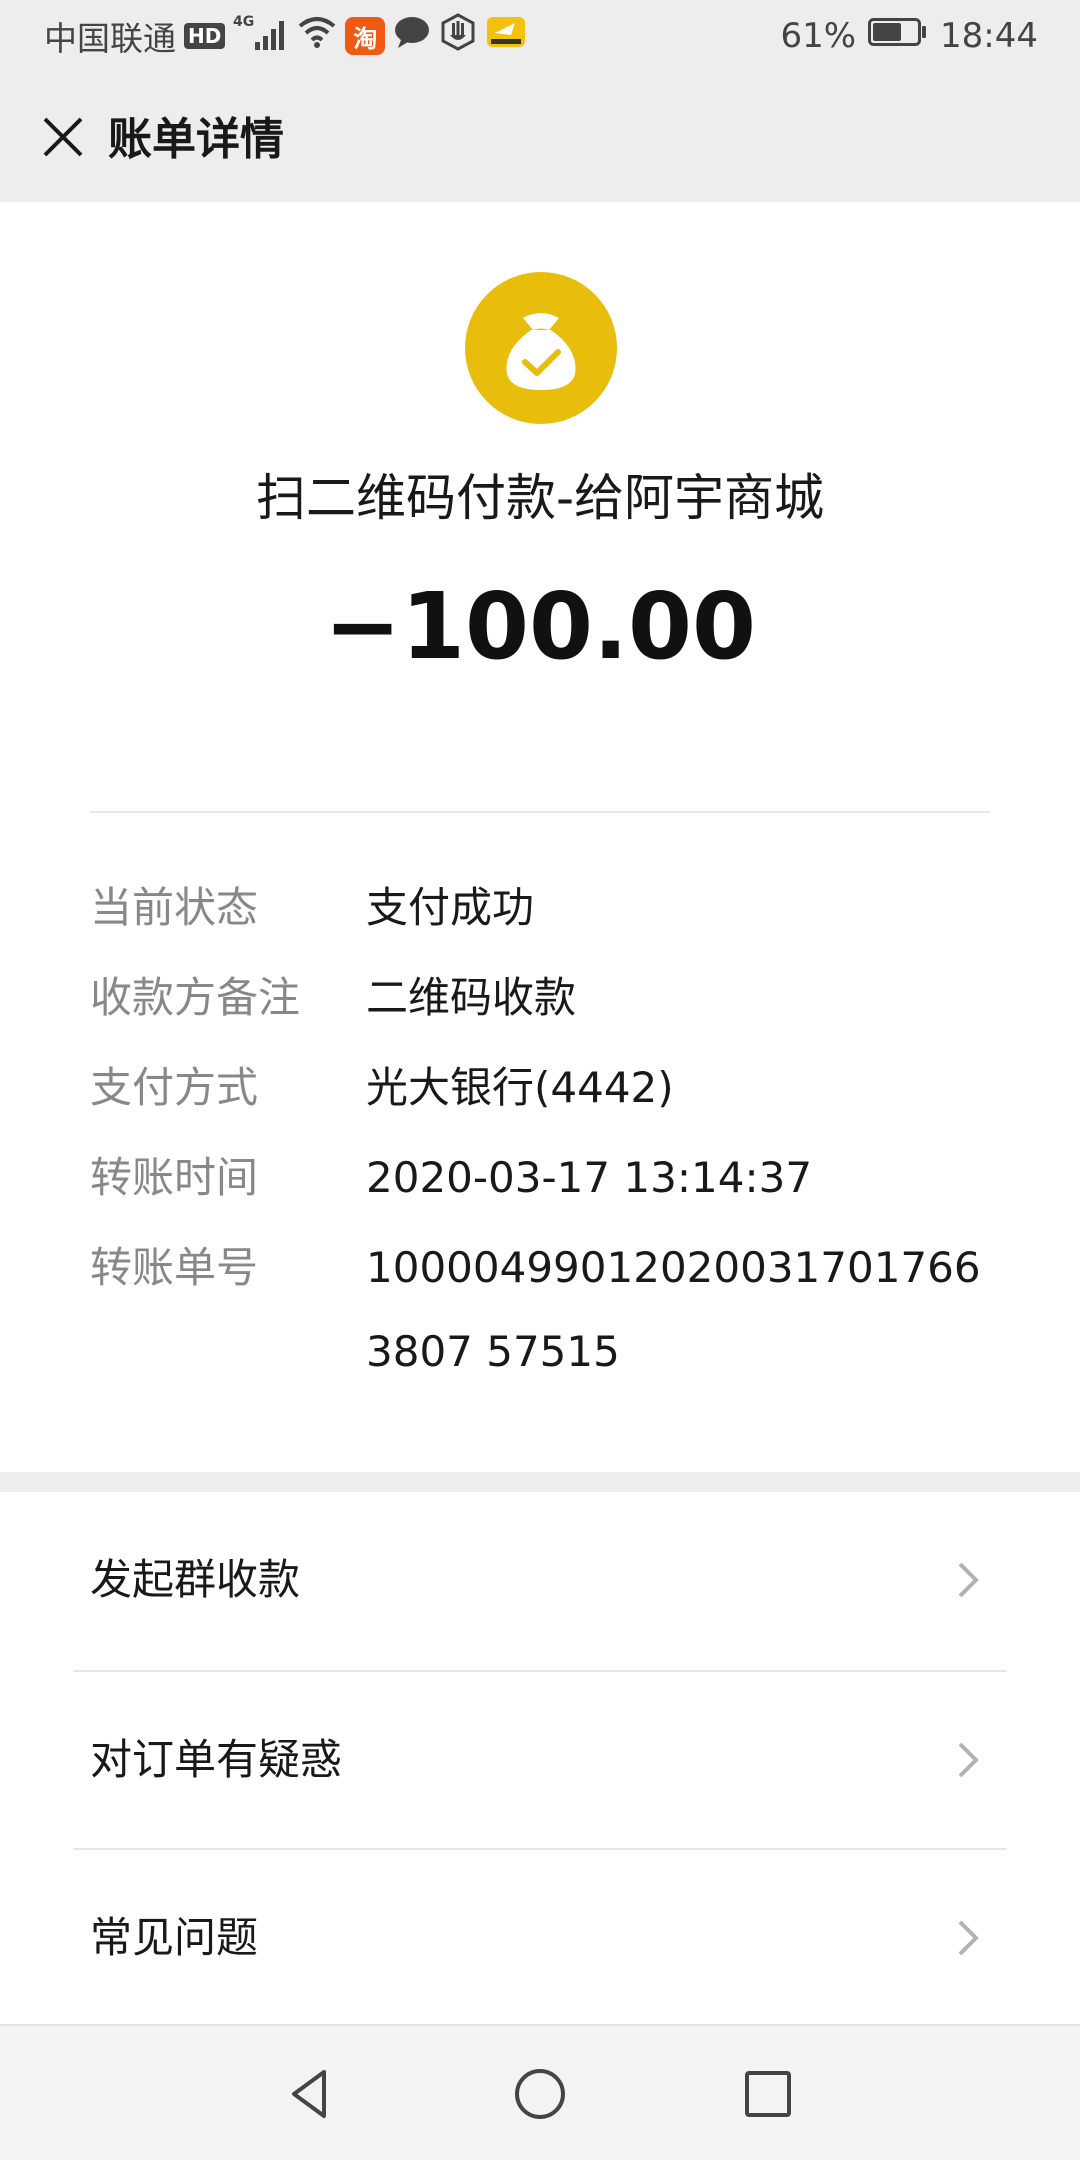 The image size is (1080, 2160). I want to click on recents-button, so click(768, 2094).